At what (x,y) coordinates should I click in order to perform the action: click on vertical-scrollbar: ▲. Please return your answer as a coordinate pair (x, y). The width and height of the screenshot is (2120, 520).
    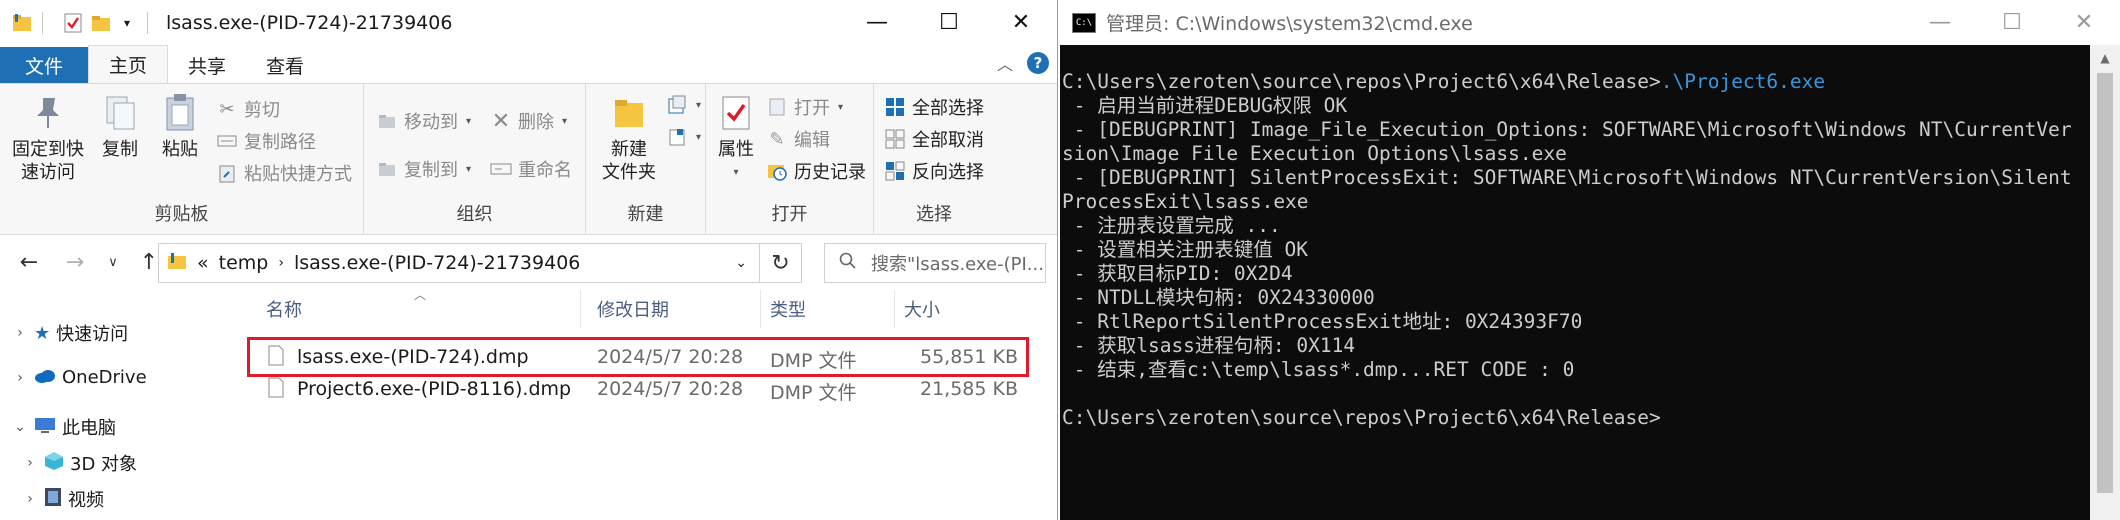
    Looking at the image, I should click on (2105, 282).